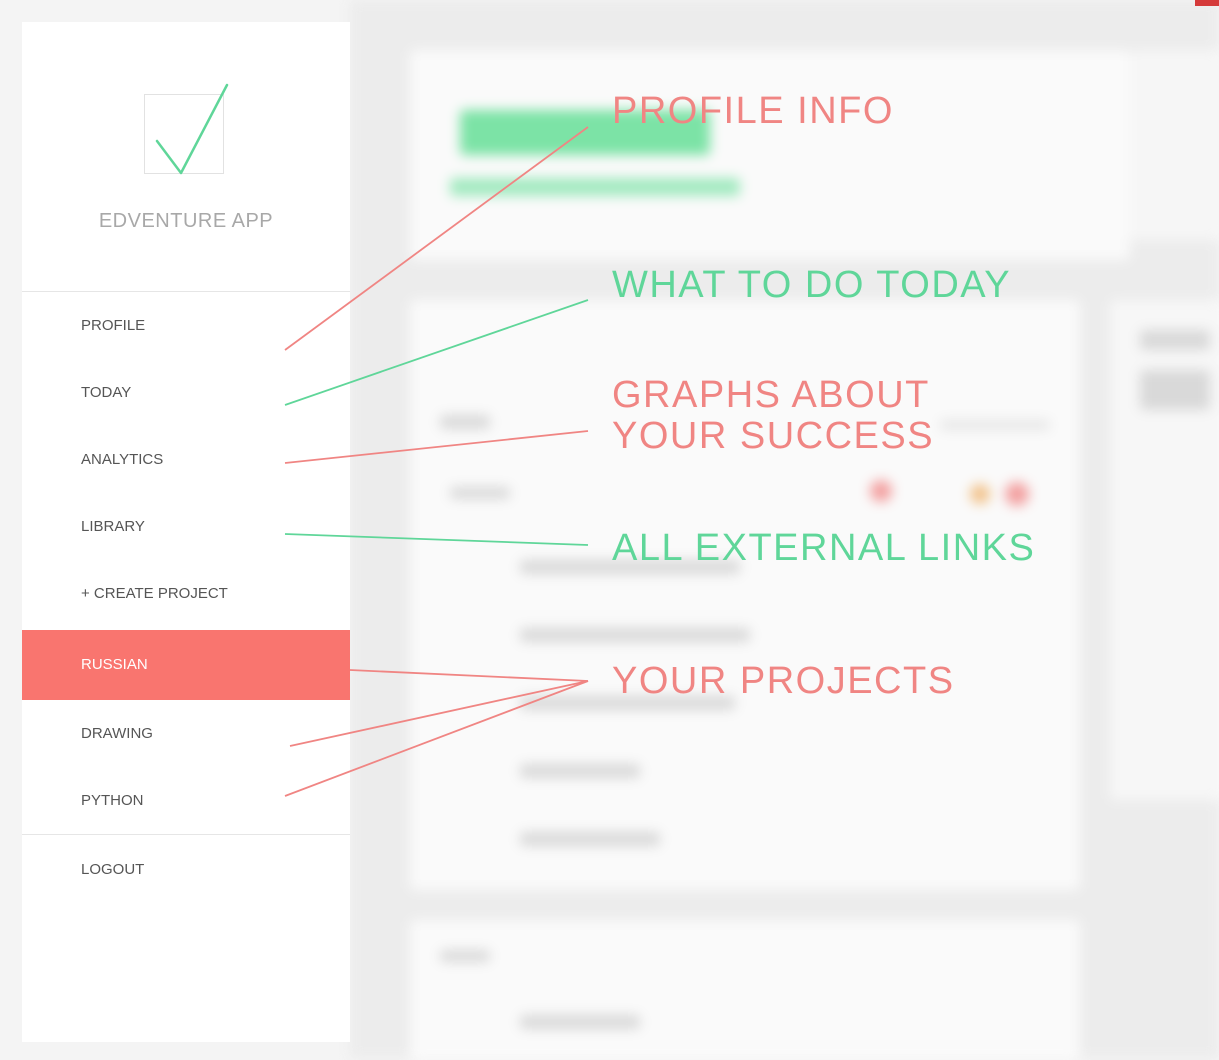 The image size is (1219, 1060). I want to click on bg-header-card, so click(770, 155).